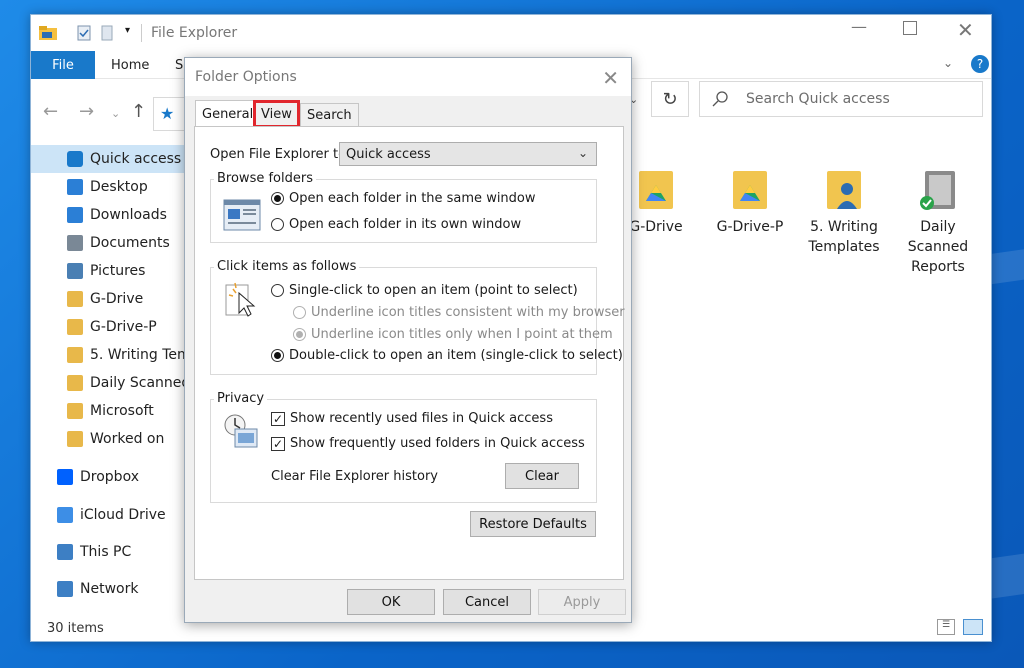 This screenshot has width=1024, height=668. Describe the element at coordinates (123, 515) in the screenshot. I see `sidebar-item-label: iCloud Drive` at that location.